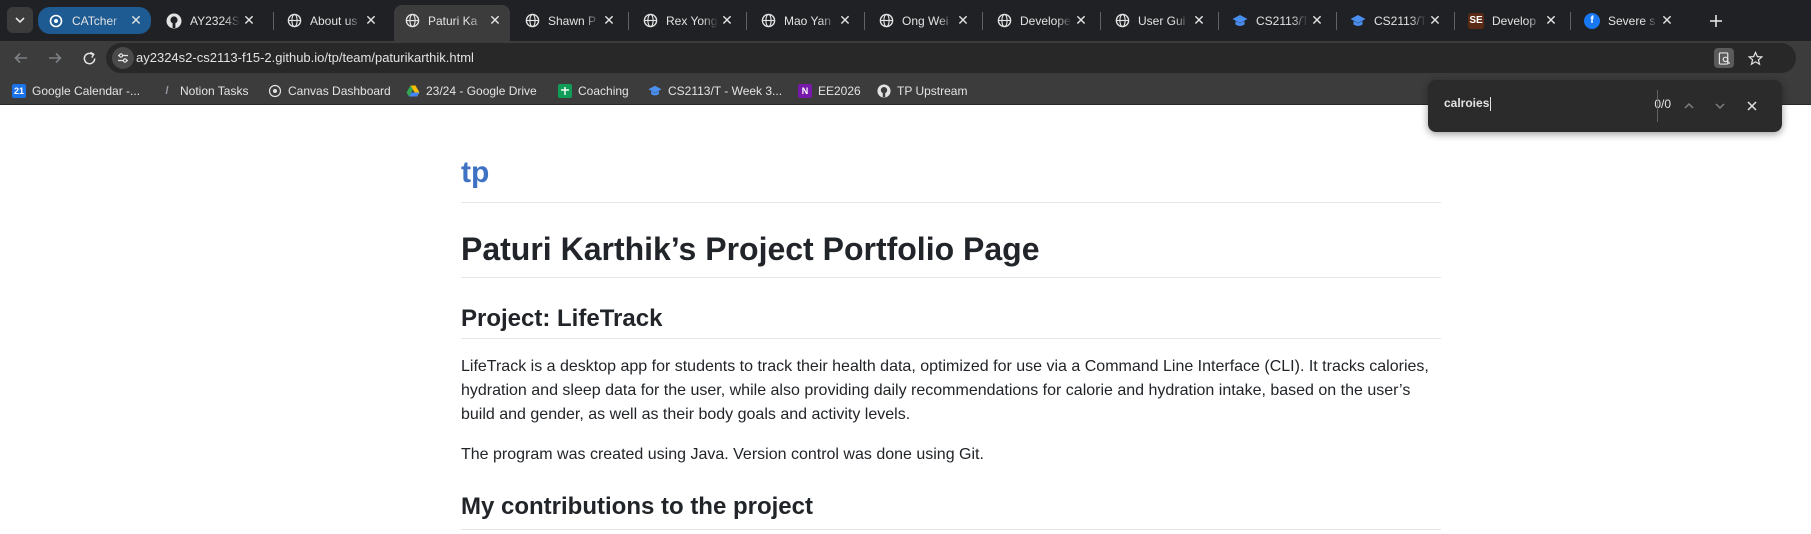 The image size is (1811, 534). I want to click on site-info-button, so click(123, 58).